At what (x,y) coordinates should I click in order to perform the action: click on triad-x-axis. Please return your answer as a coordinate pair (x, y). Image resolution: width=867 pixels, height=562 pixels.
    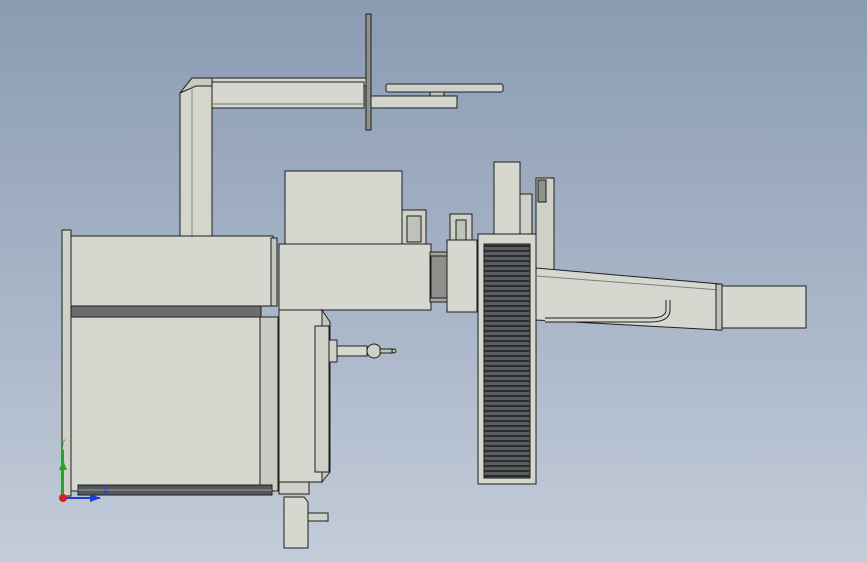
    Looking at the image, I should click on (63, 498).